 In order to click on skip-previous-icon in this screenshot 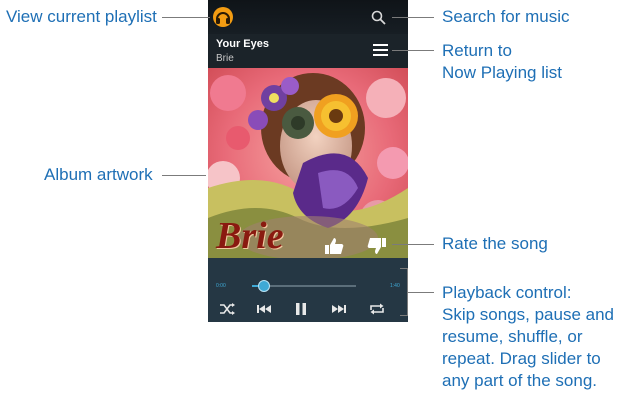, I will do `click(264, 309)`.